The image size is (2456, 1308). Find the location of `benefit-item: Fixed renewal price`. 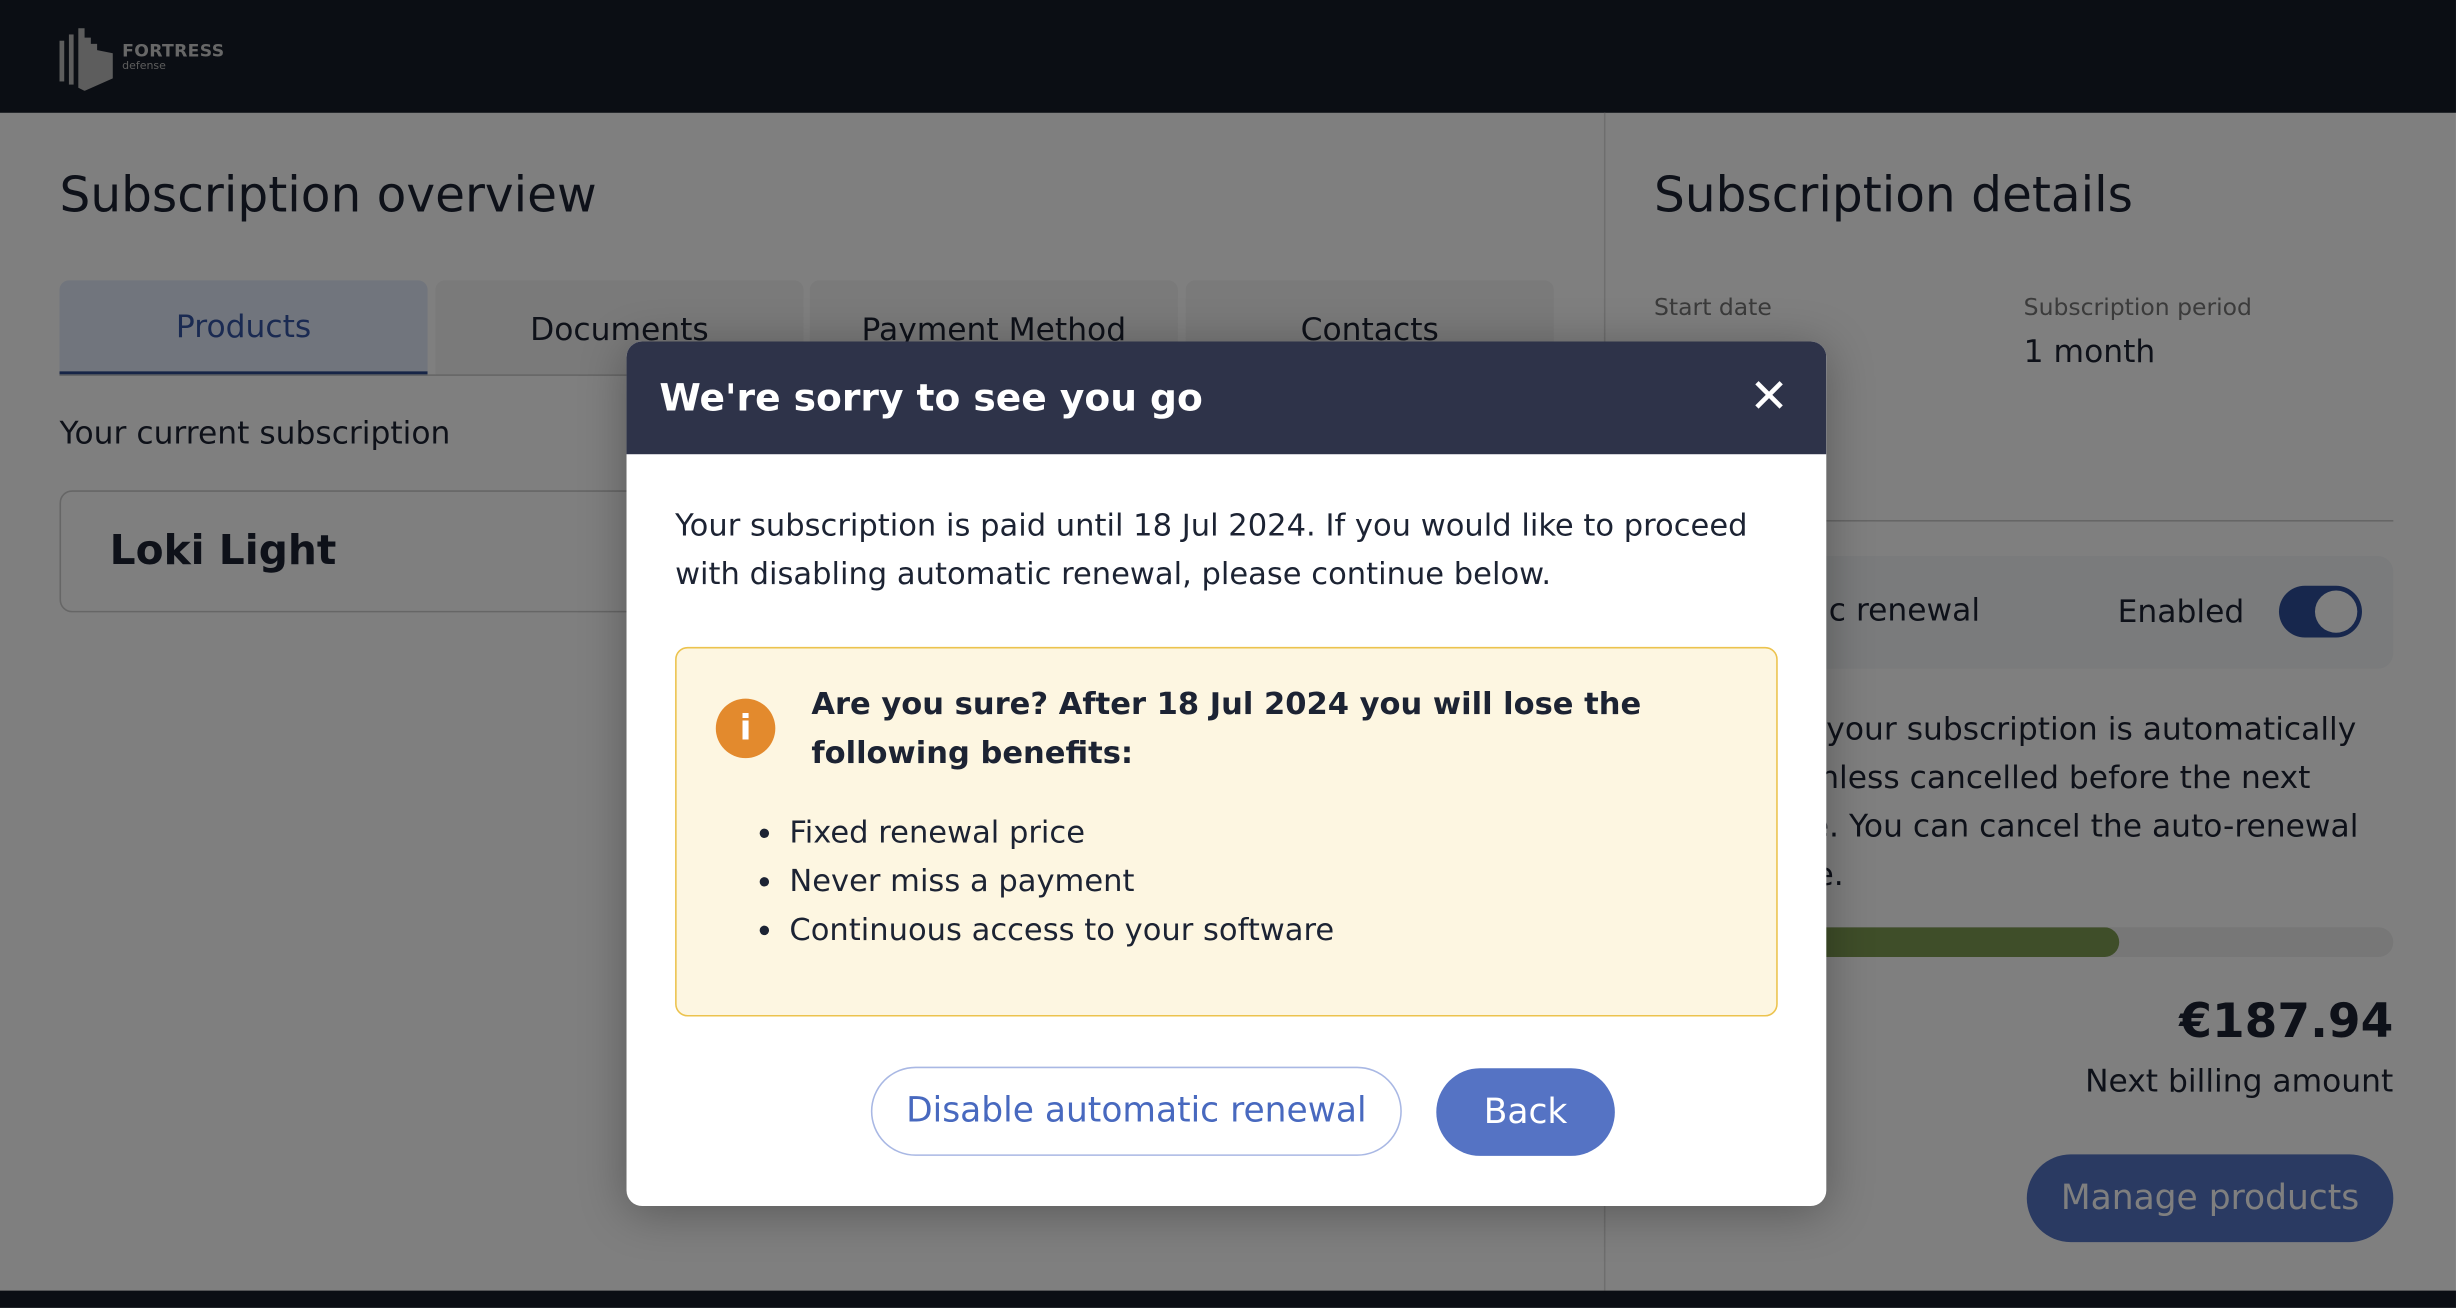

benefit-item: Fixed renewal price is located at coordinates (1061, 832).